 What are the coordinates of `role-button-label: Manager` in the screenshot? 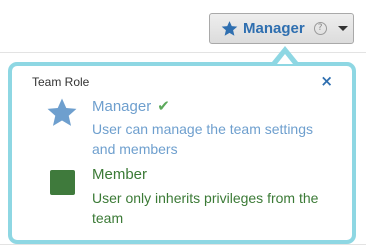 It's located at (274, 28).